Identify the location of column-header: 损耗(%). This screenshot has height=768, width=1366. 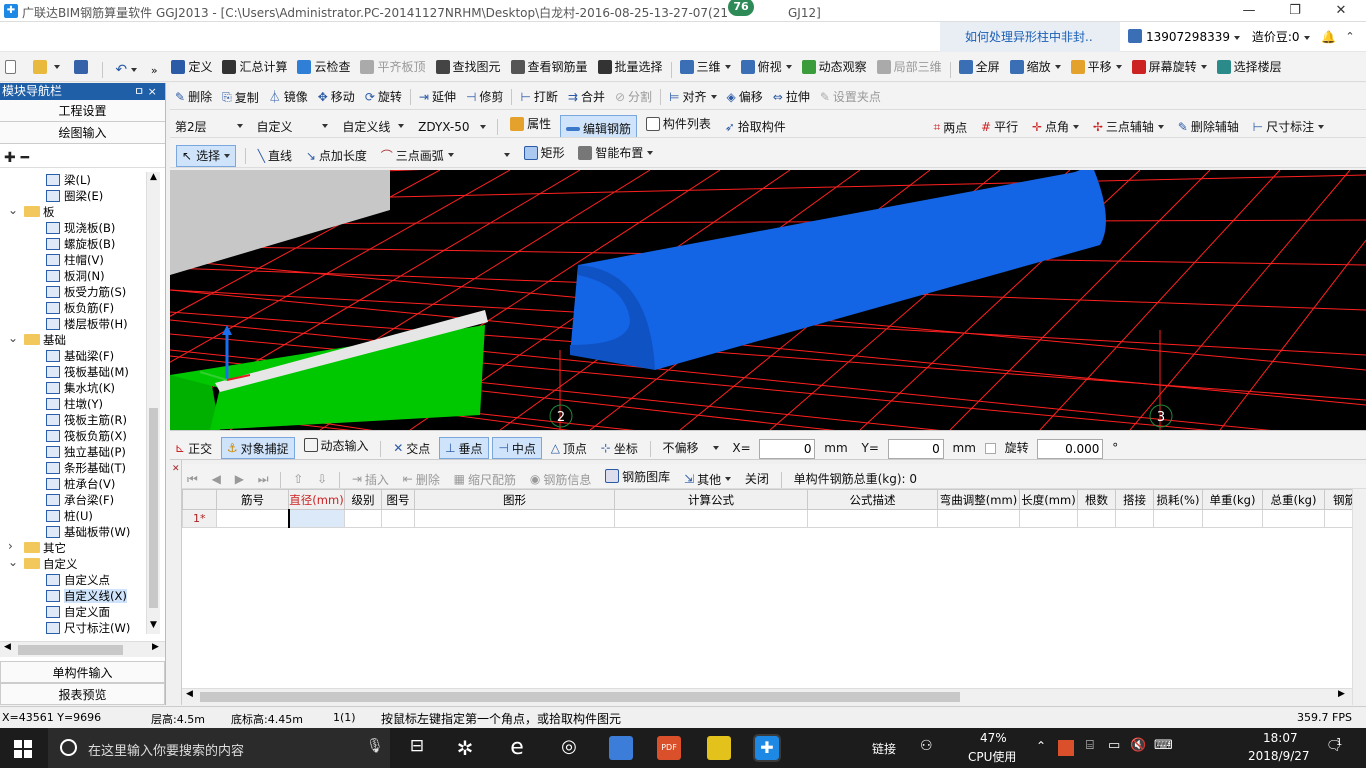
(1178, 499).